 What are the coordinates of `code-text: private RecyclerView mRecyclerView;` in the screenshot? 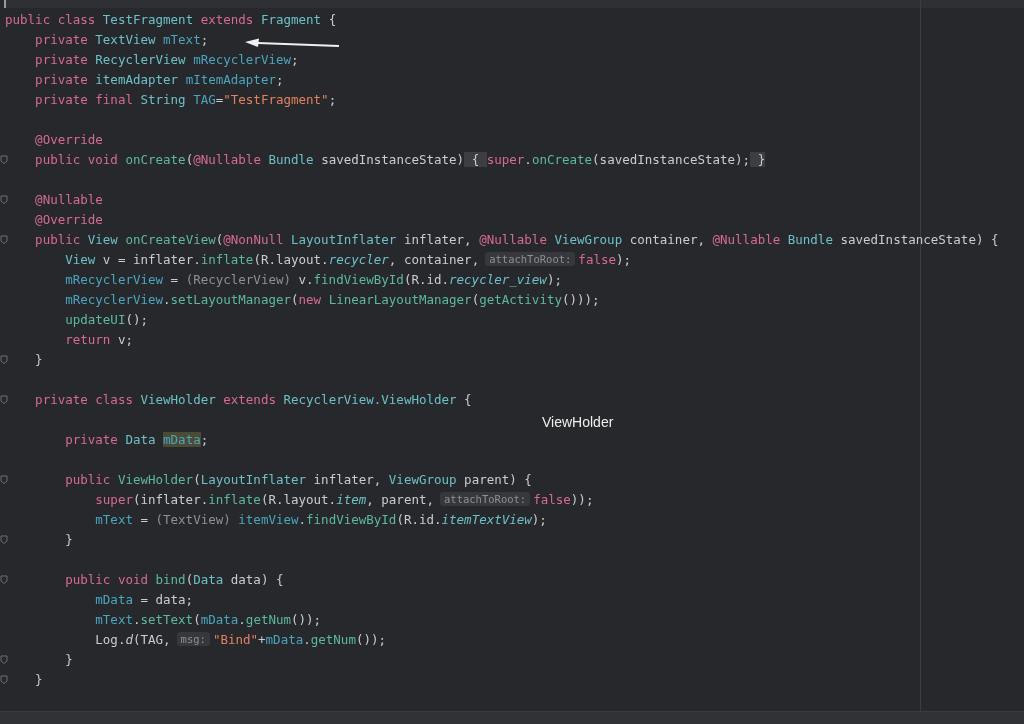 It's located at (166, 59).